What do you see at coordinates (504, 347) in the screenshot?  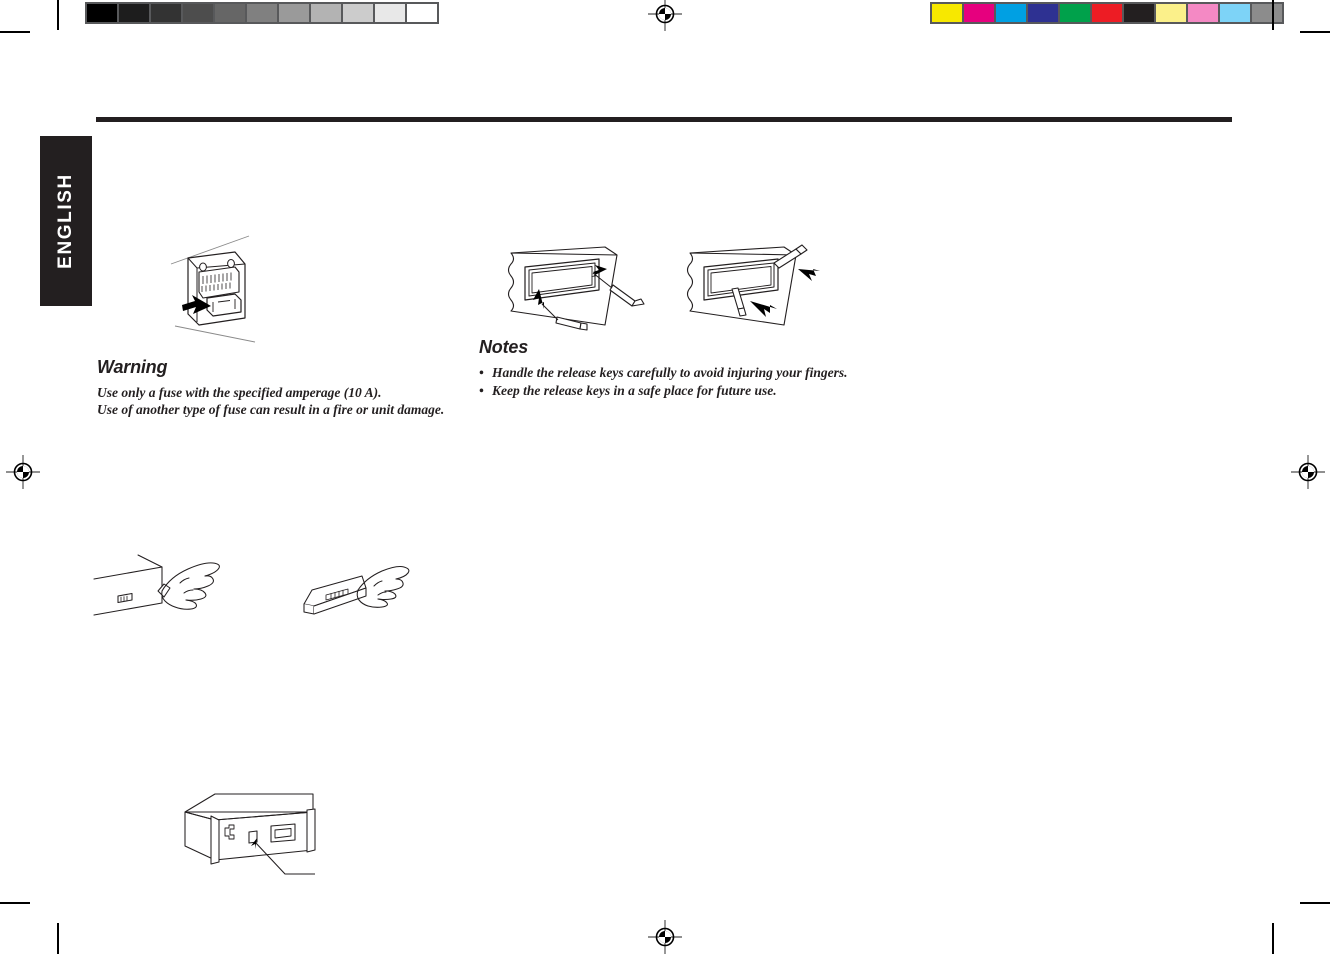 I see `notes-heading: Notes` at bounding box center [504, 347].